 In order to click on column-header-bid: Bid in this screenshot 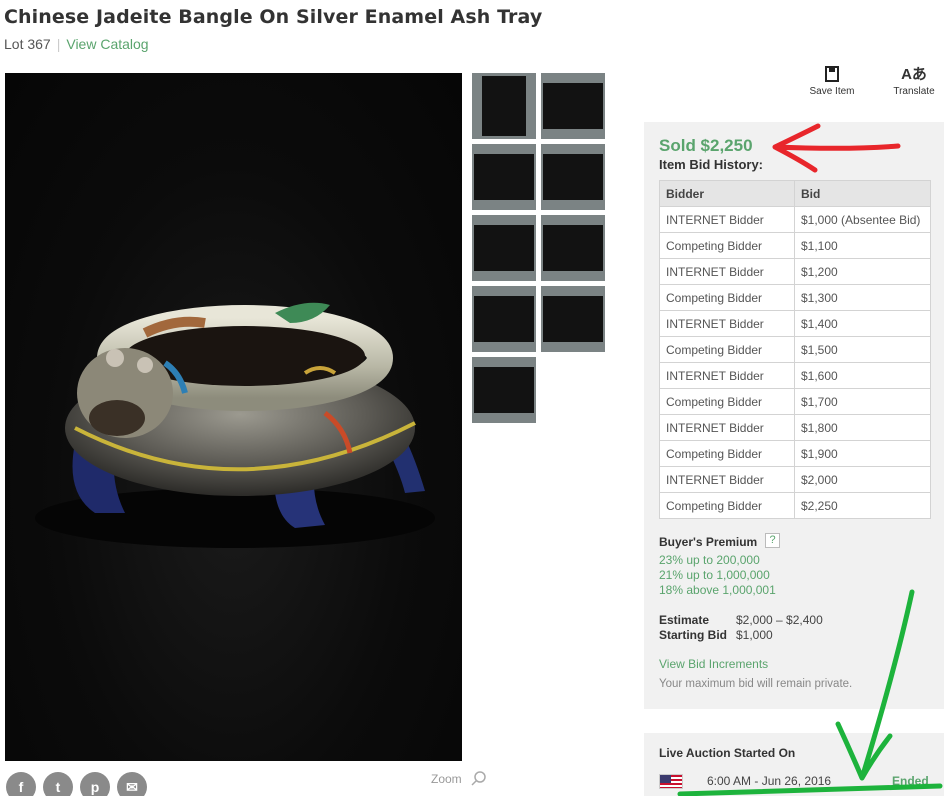, I will do `click(862, 193)`.